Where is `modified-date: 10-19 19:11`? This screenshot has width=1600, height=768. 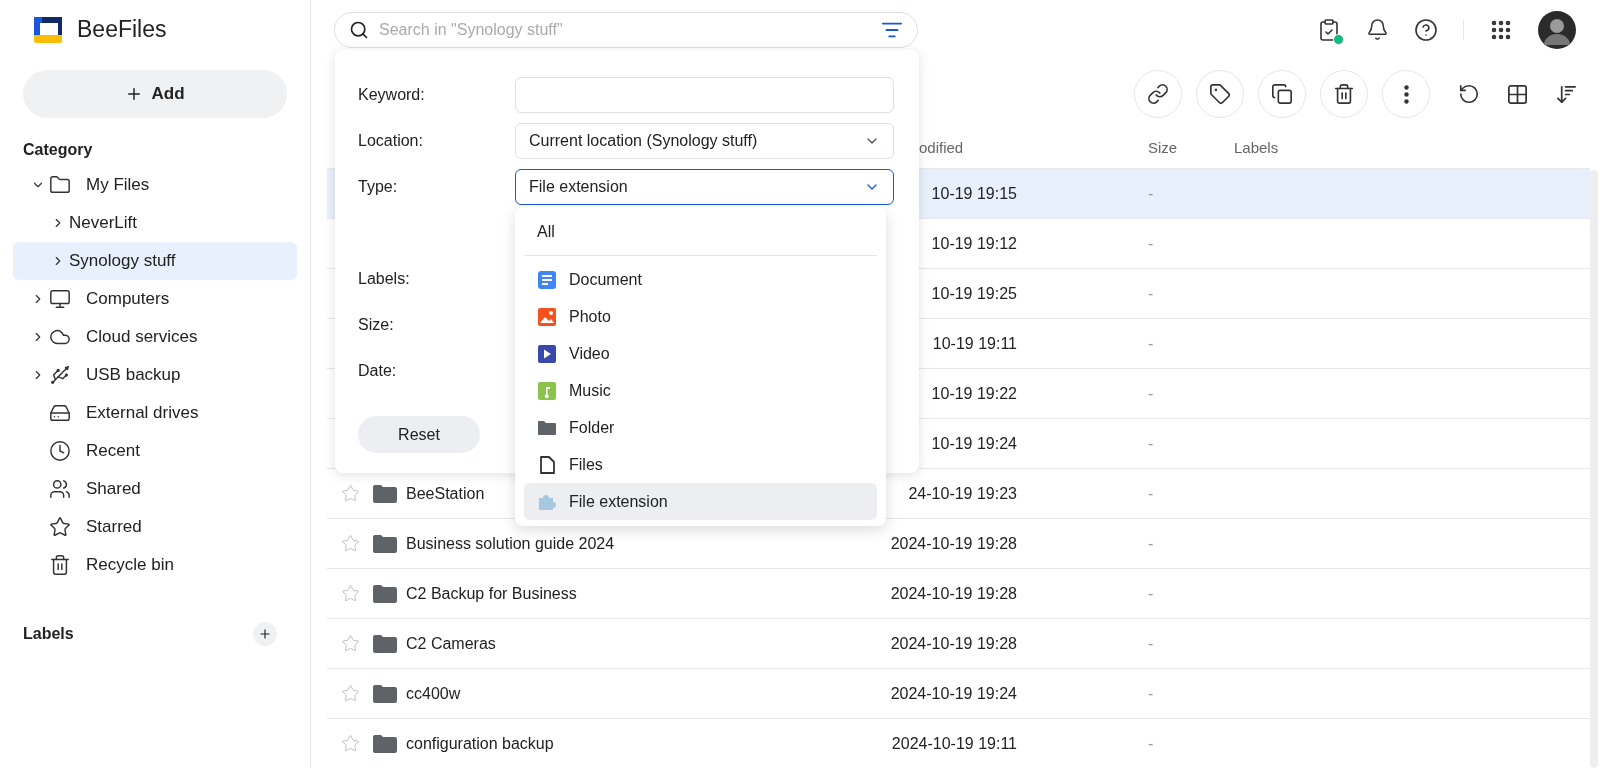
modified-date: 10-19 19:11 is located at coordinates (974, 343).